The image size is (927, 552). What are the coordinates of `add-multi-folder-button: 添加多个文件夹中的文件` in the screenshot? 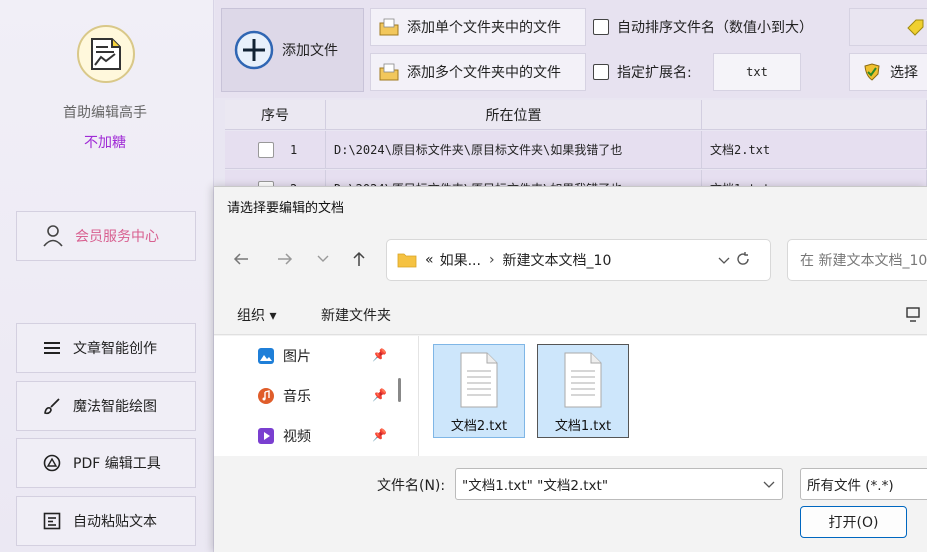 It's located at (478, 72).